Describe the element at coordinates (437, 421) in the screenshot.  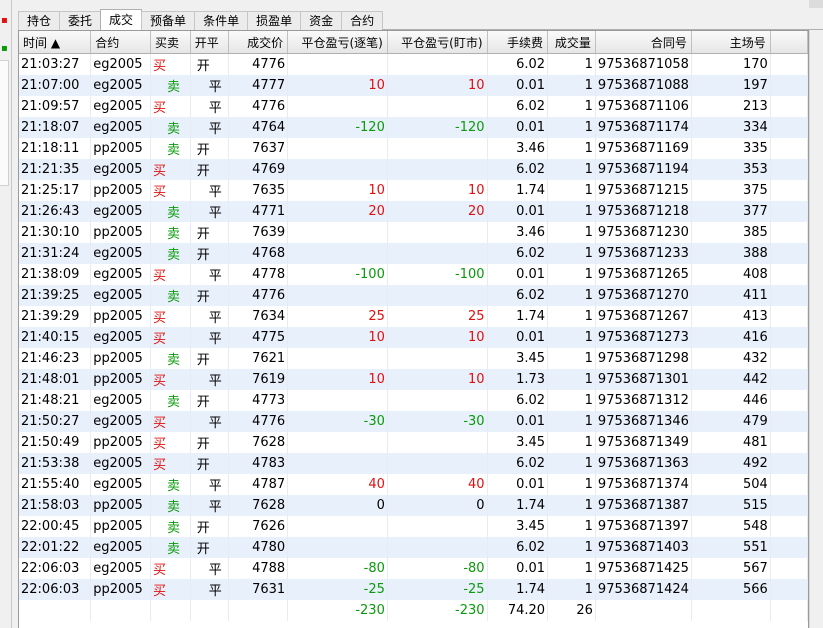
I see `cell-pnl-mark: -30` at that location.